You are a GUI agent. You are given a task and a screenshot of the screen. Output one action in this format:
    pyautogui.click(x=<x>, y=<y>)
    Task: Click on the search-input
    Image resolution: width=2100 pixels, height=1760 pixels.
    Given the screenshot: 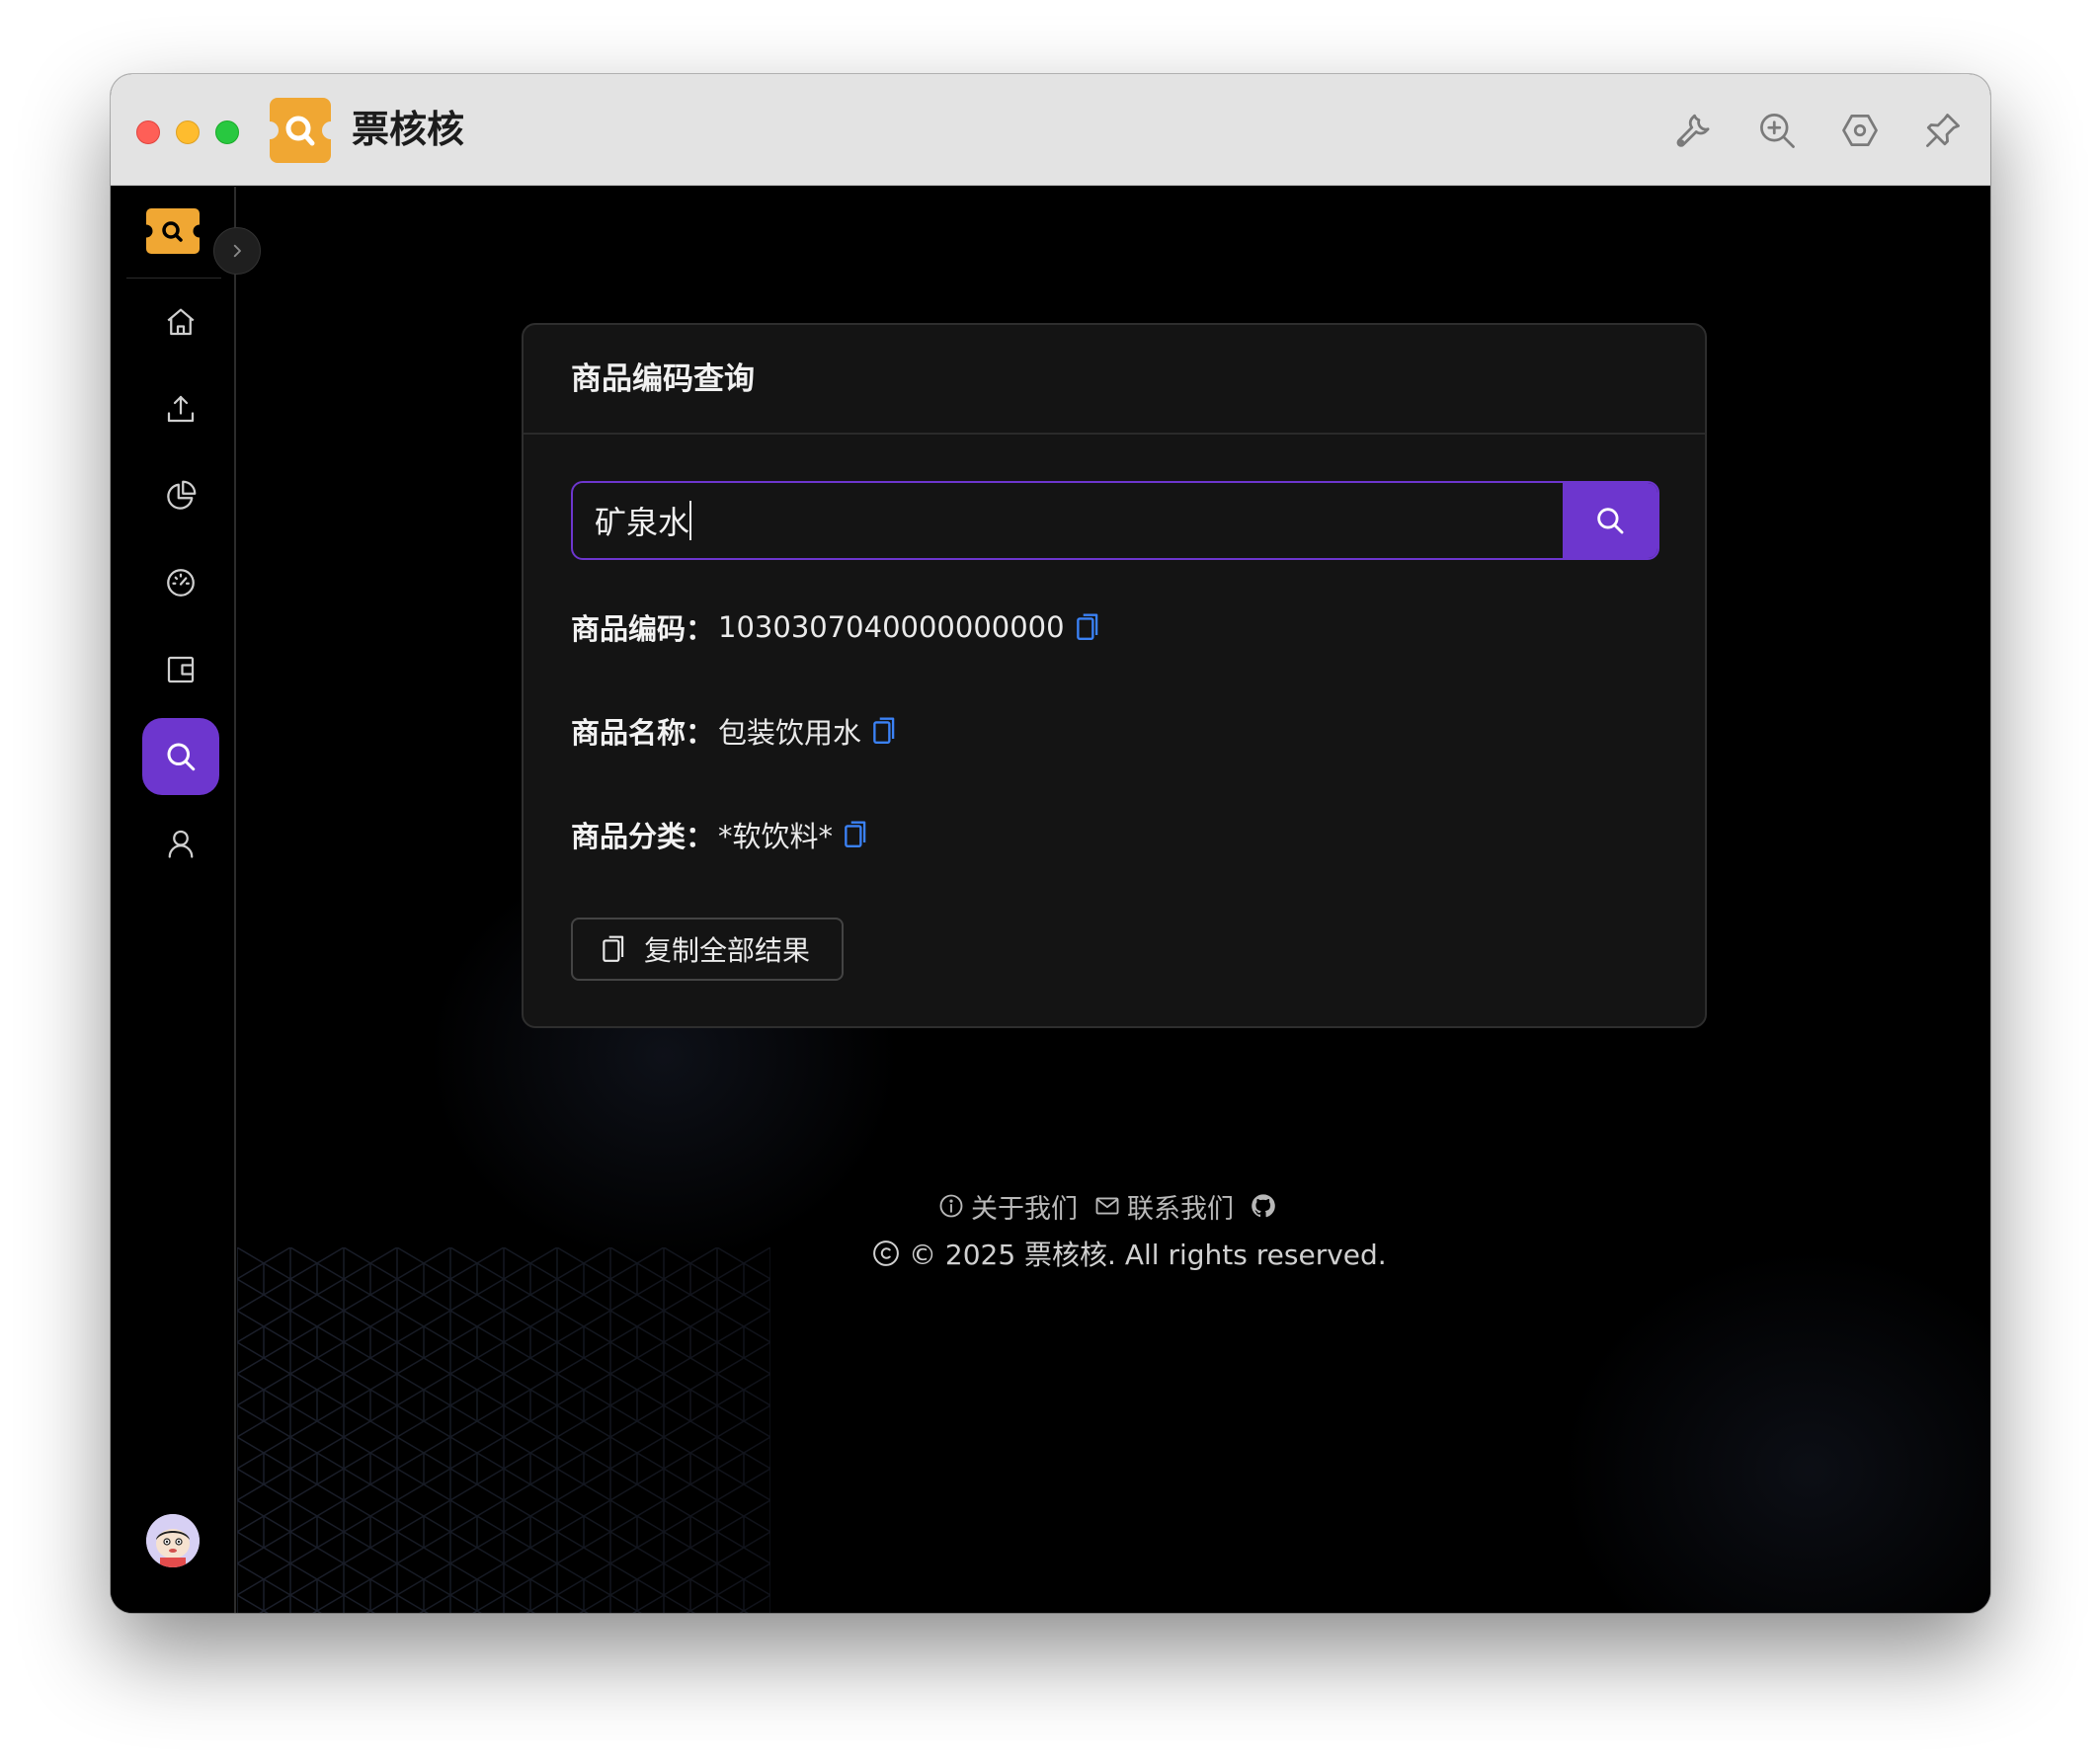 What is the action you would take?
    pyautogui.click(x=1069, y=520)
    